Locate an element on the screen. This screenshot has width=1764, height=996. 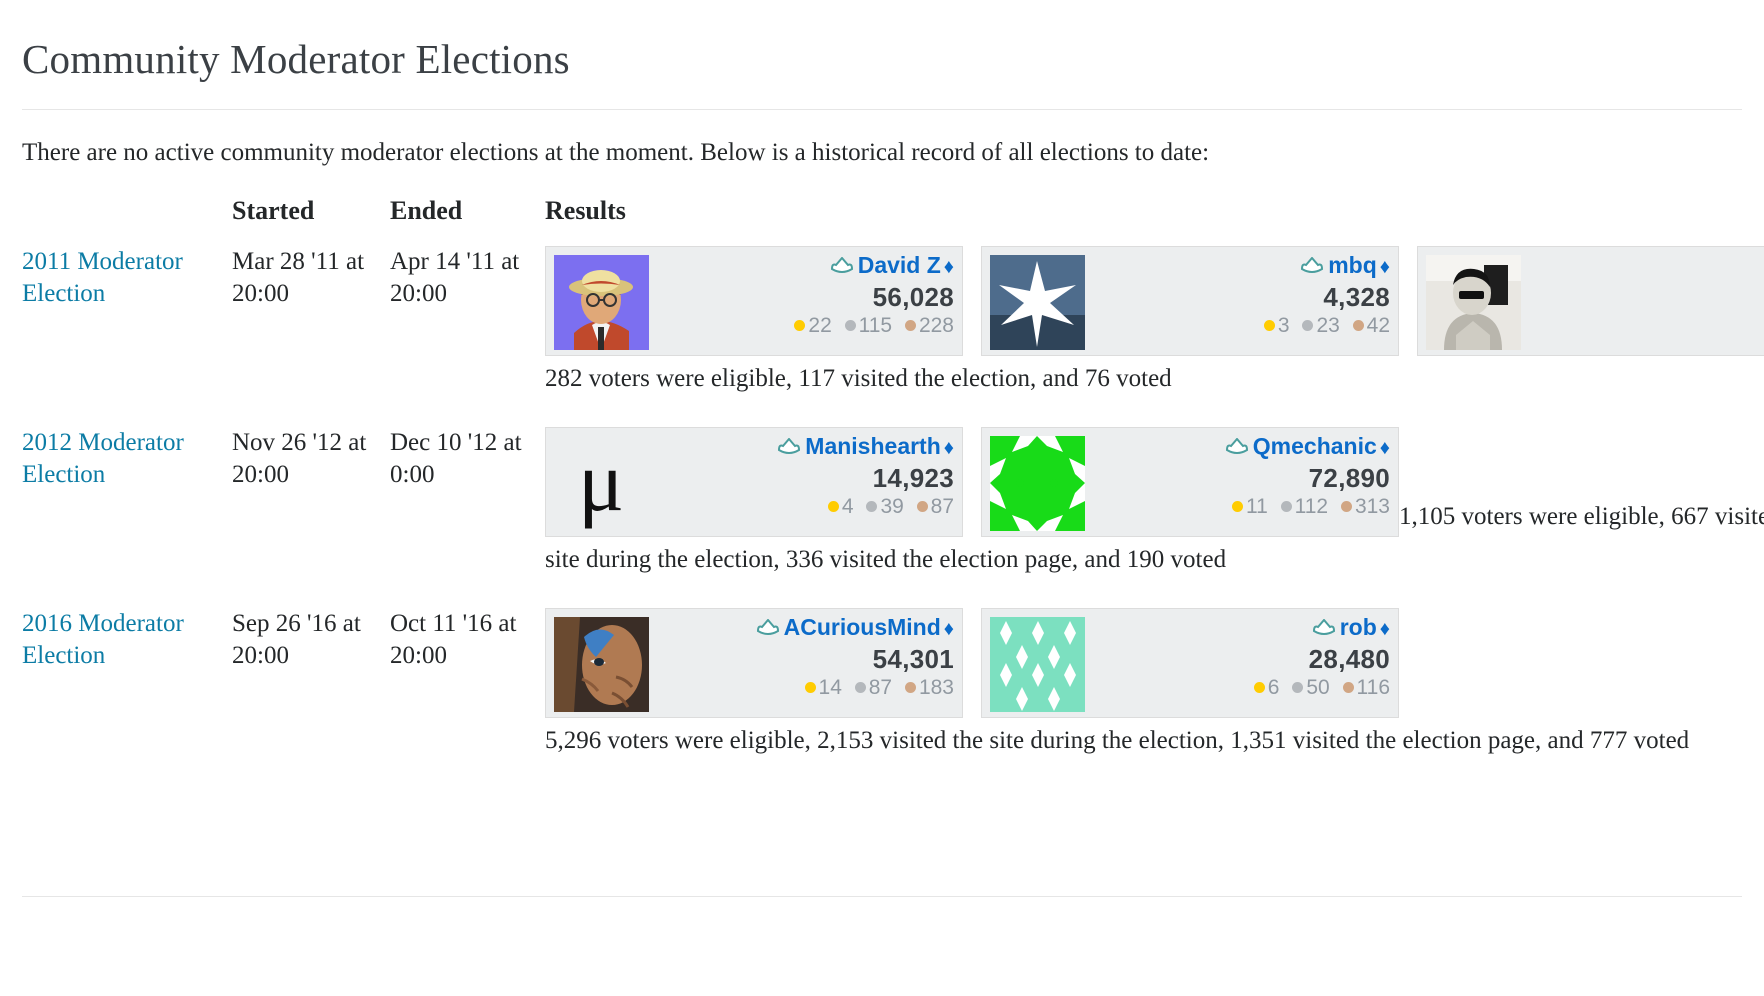
candidate-name-row: David Z ♦ is located at coordinates (874, 266).